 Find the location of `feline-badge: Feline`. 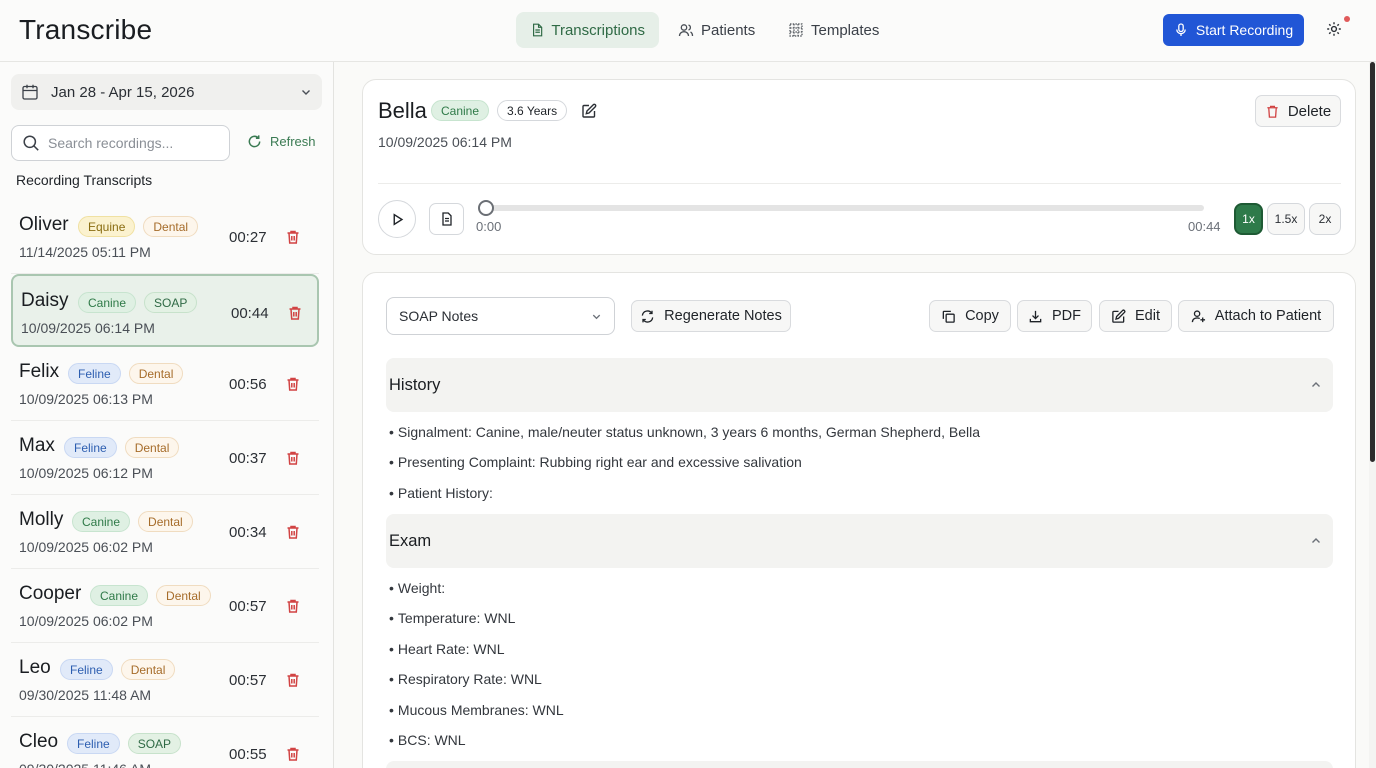

feline-badge: Feline is located at coordinates (86, 669).